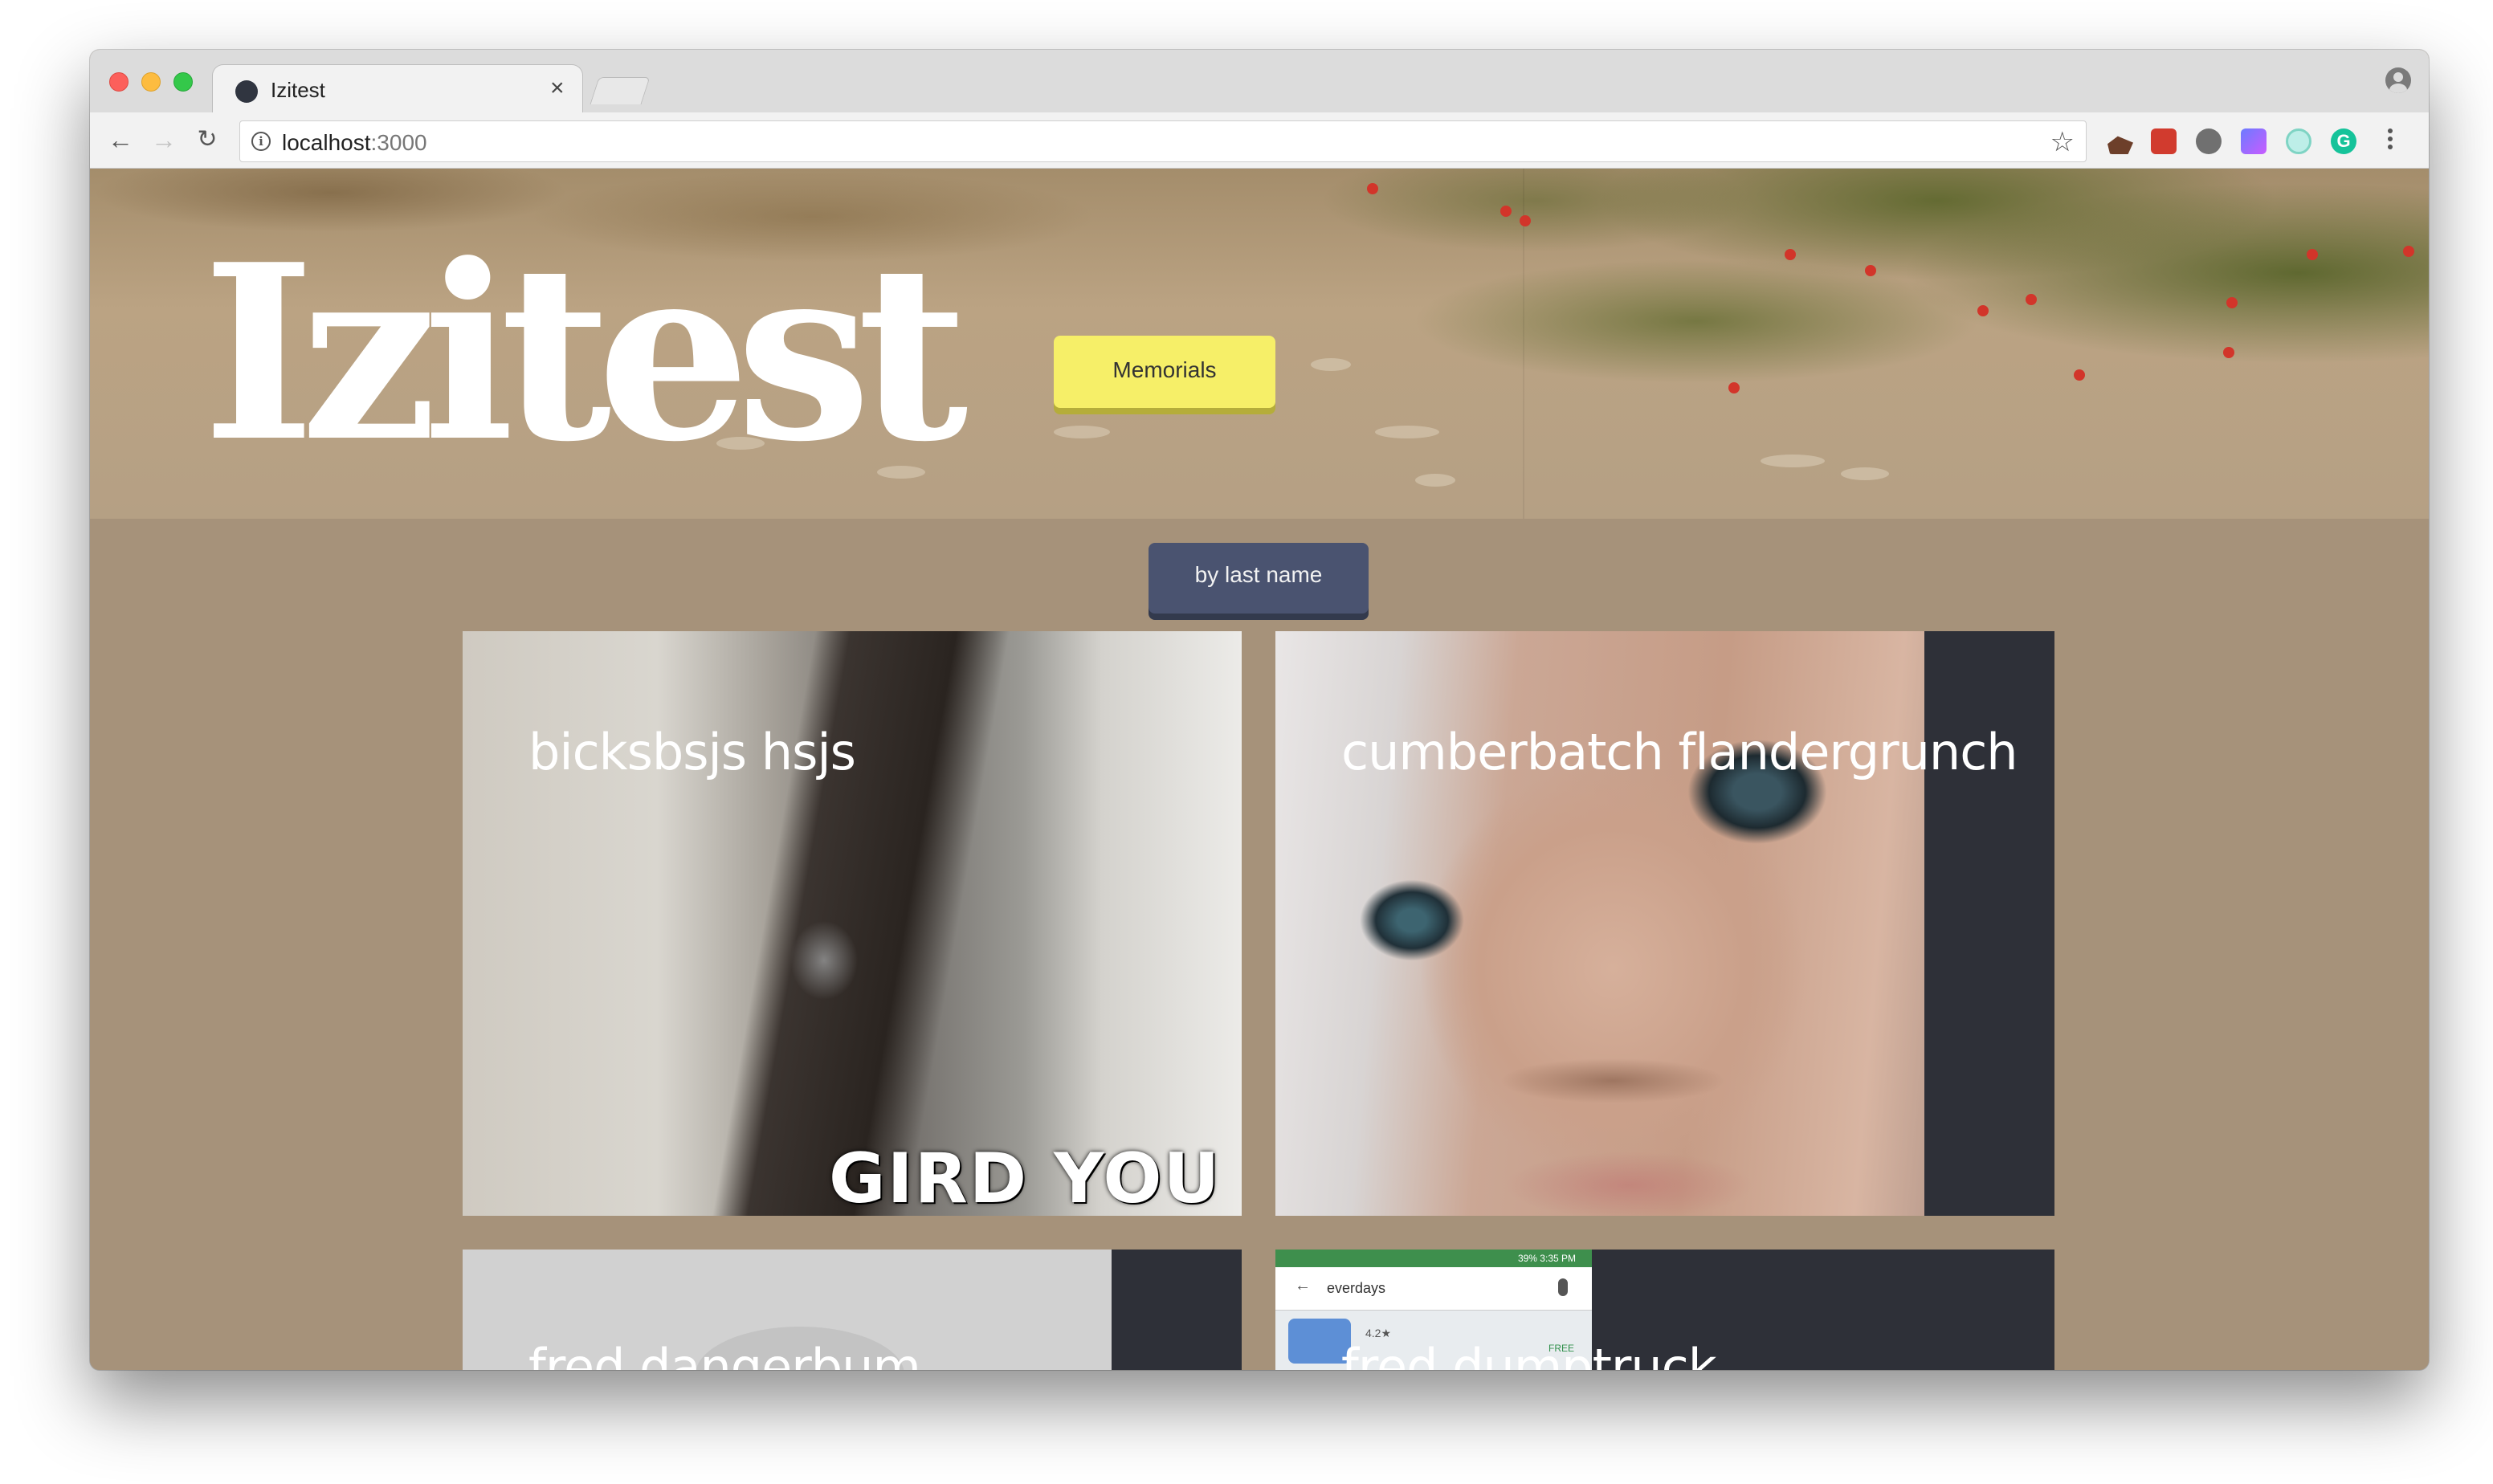 This screenshot has width=2493, height=1484. Describe the element at coordinates (2298, 141) in the screenshot. I see `extension-circle-icon` at that location.